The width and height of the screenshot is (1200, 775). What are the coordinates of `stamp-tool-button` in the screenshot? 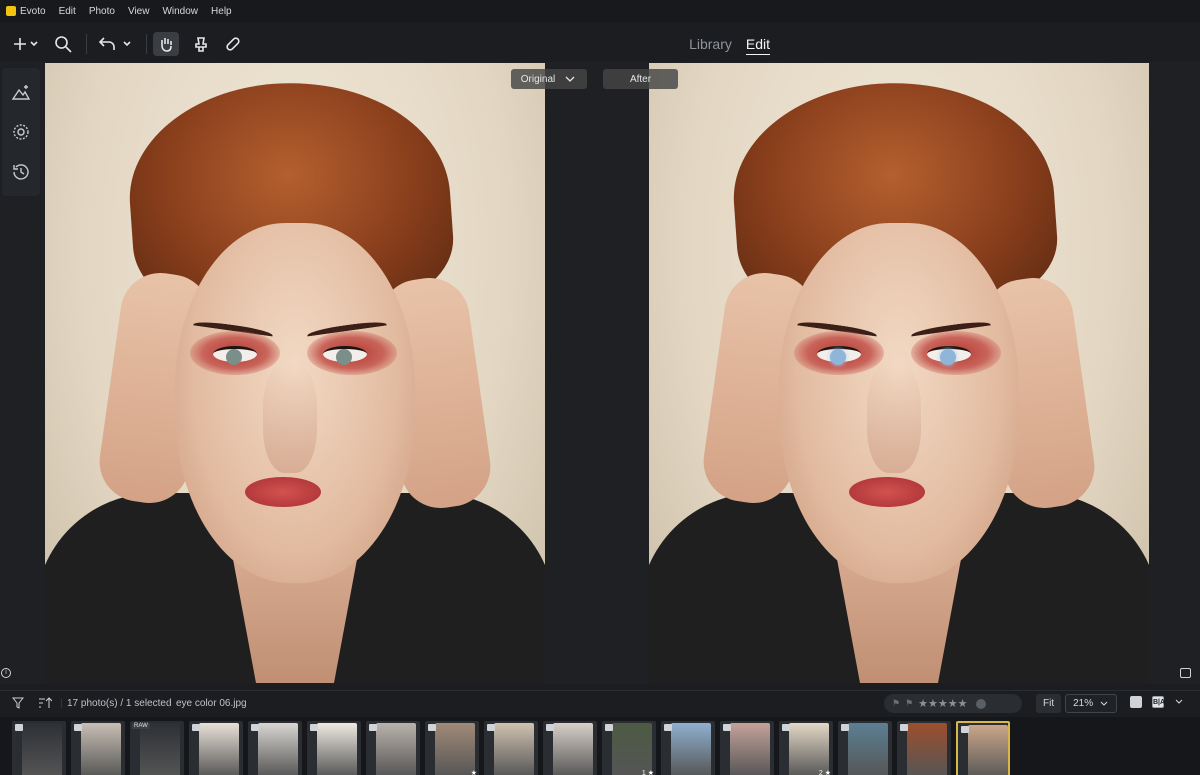 It's located at (201, 44).